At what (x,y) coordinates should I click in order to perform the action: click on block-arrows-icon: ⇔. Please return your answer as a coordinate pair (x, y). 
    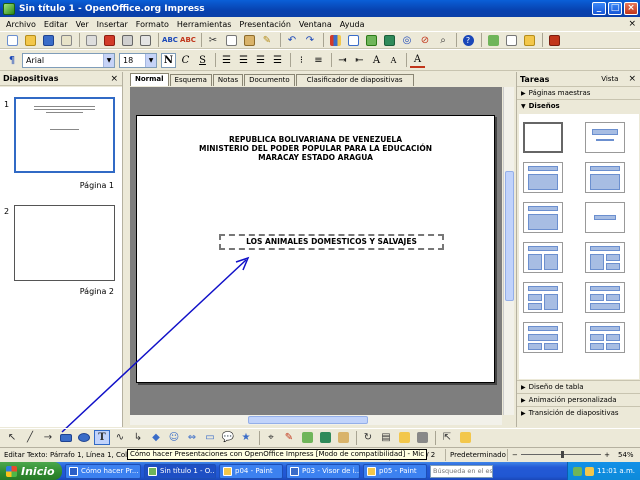
    Looking at the image, I should click on (192, 437).